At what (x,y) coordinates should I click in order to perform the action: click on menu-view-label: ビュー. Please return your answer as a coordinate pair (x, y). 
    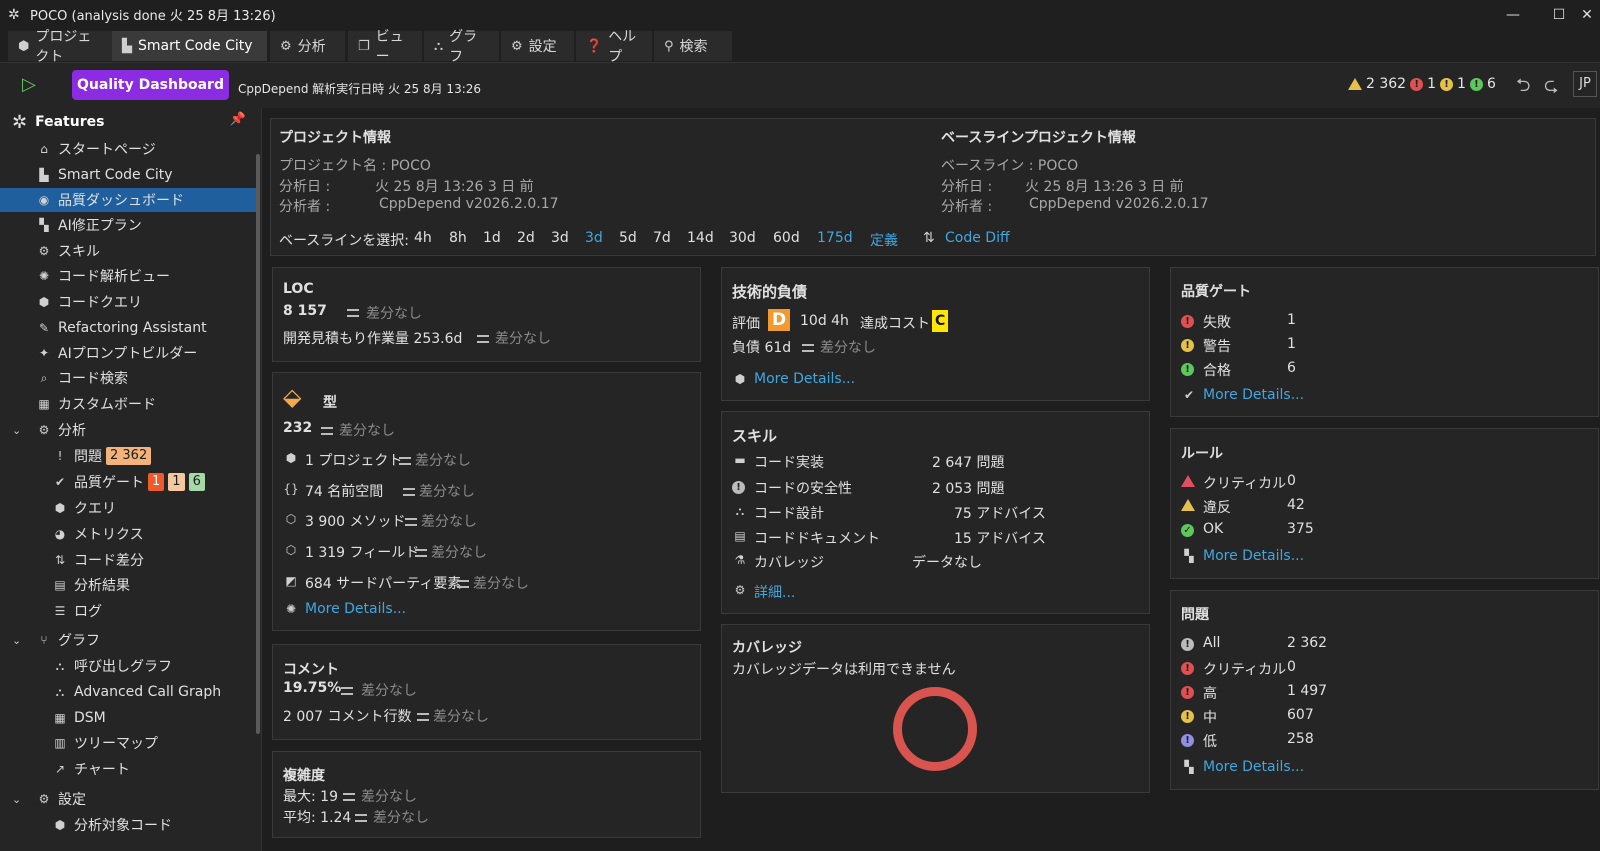
    Looking at the image, I should click on (389, 47).